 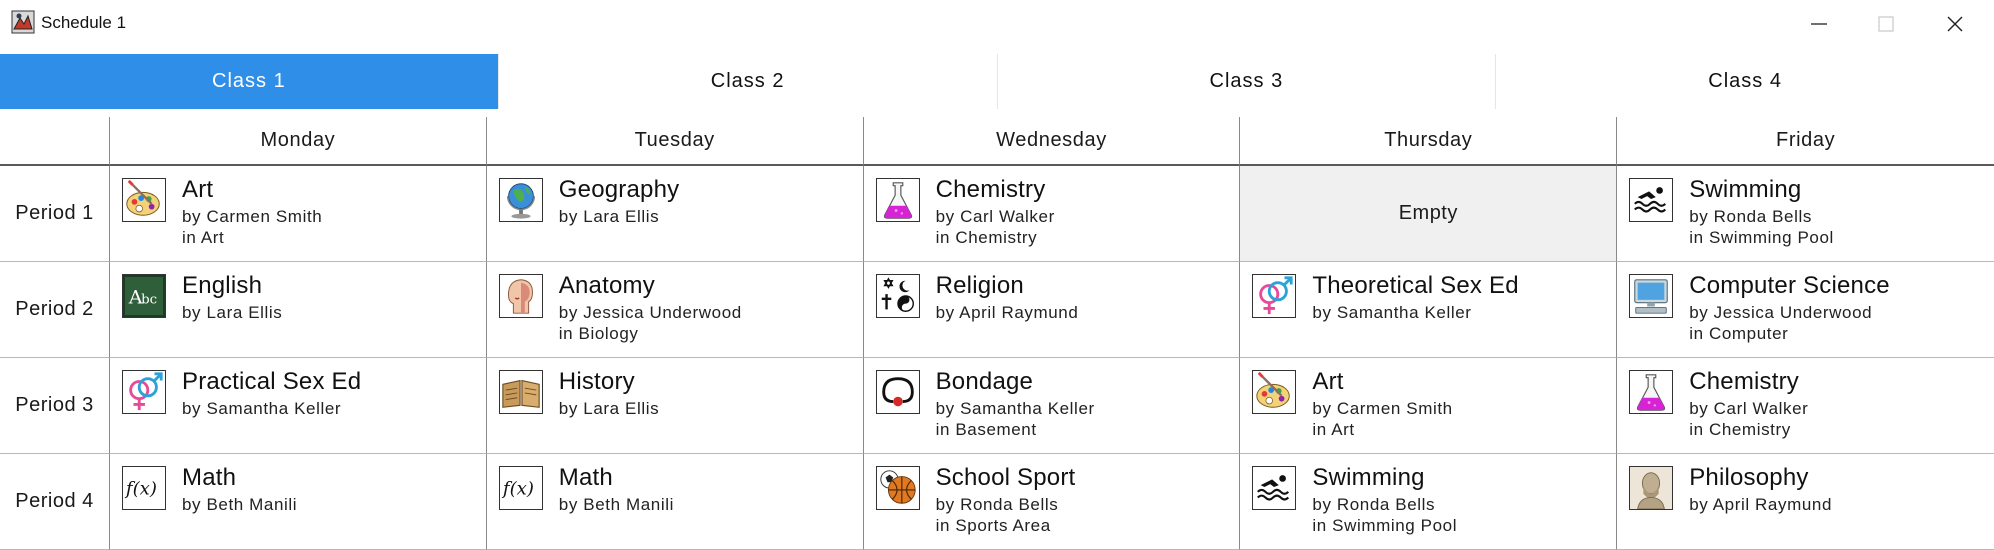 What do you see at coordinates (748, 81) in the screenshot?
I see `tab-class-2: Class 2` at bounding box center [748, 81].